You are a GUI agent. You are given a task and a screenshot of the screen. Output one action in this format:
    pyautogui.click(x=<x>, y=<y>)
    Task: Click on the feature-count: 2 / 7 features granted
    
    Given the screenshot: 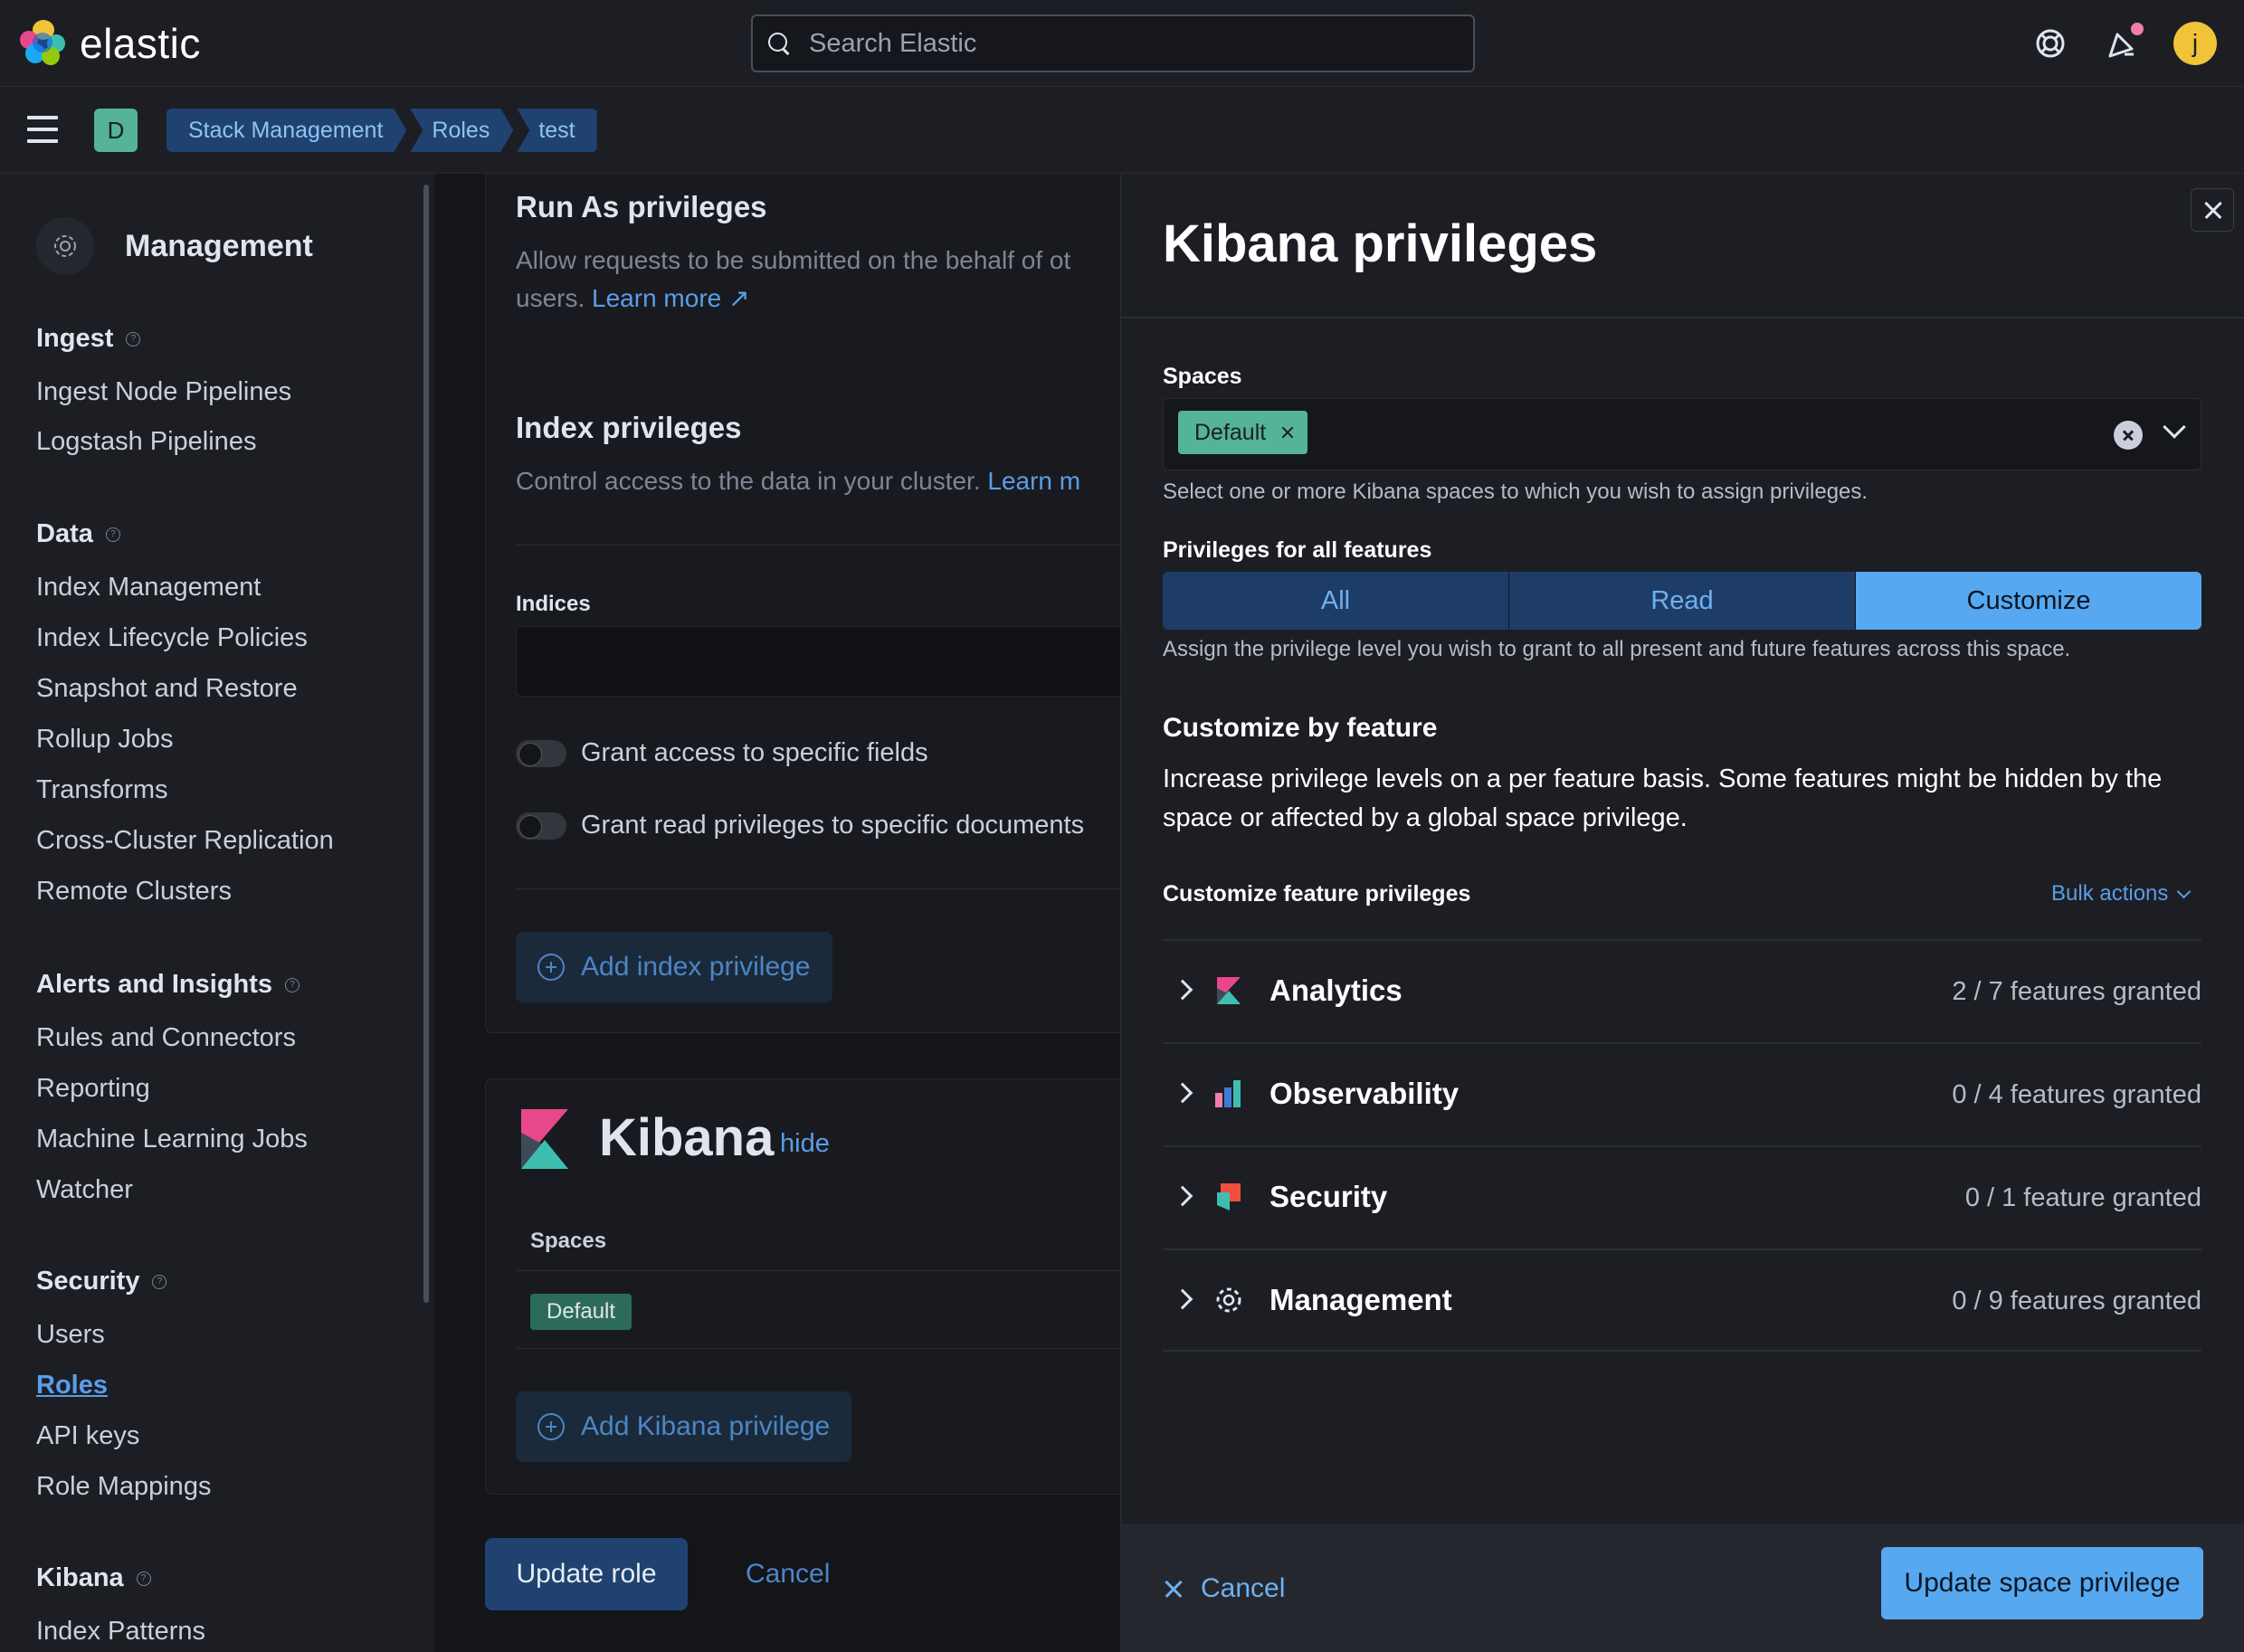 What is the action you would take?
    pyautogui.click(x=2076, y=991)
    